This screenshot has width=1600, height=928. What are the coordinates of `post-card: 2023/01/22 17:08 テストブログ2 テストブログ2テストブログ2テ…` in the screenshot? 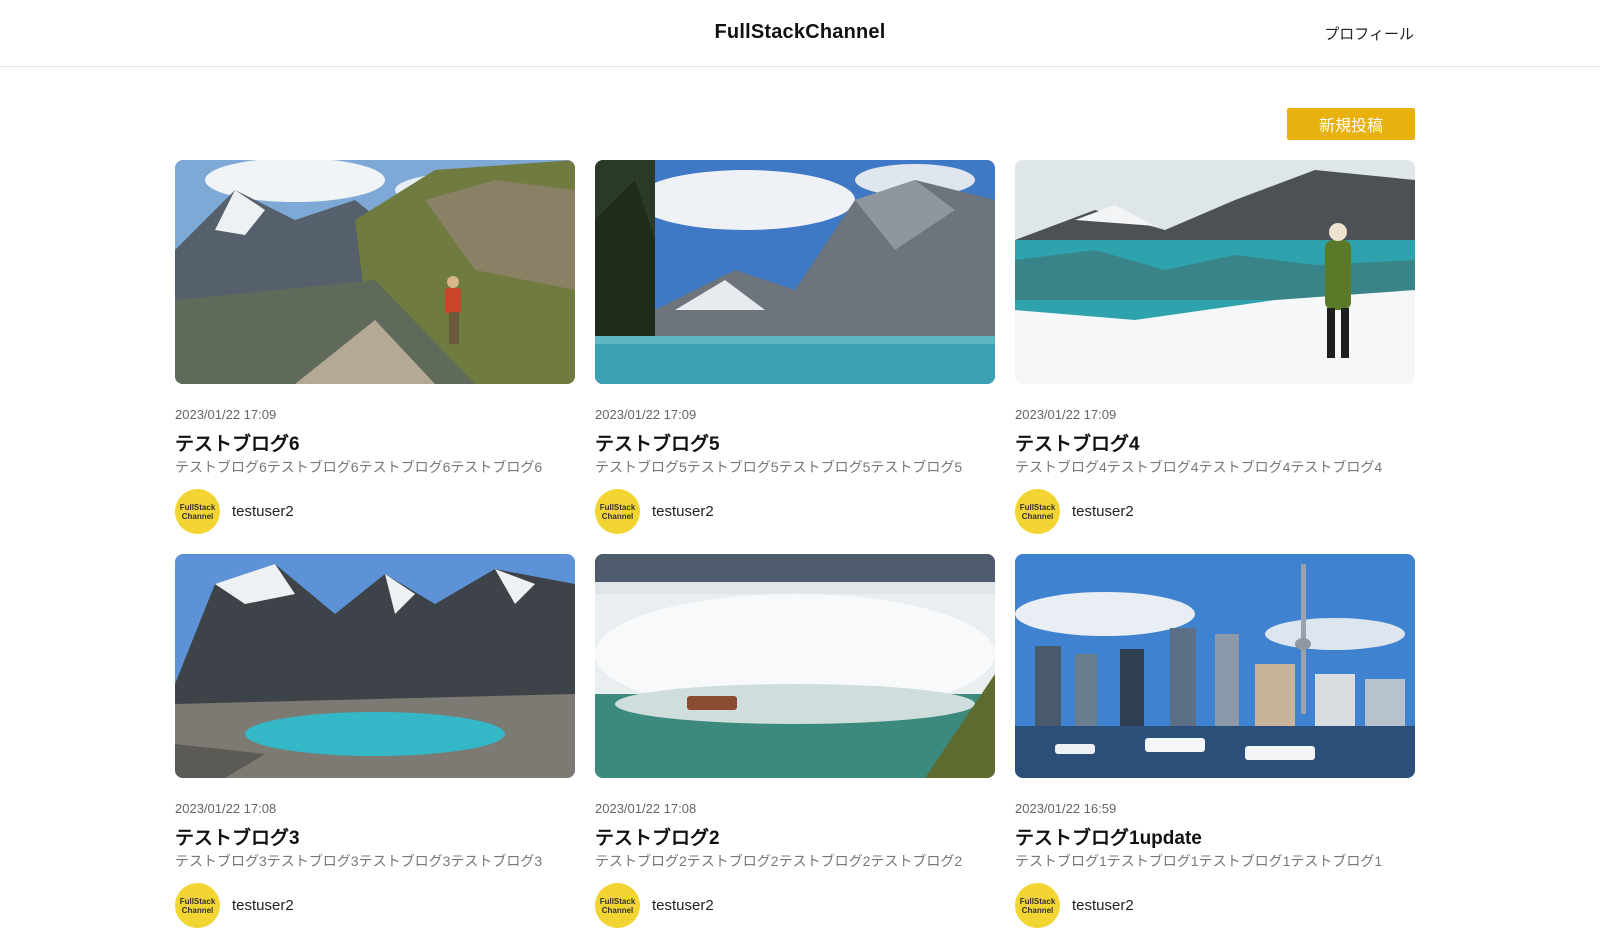 It's located at (795, 741).